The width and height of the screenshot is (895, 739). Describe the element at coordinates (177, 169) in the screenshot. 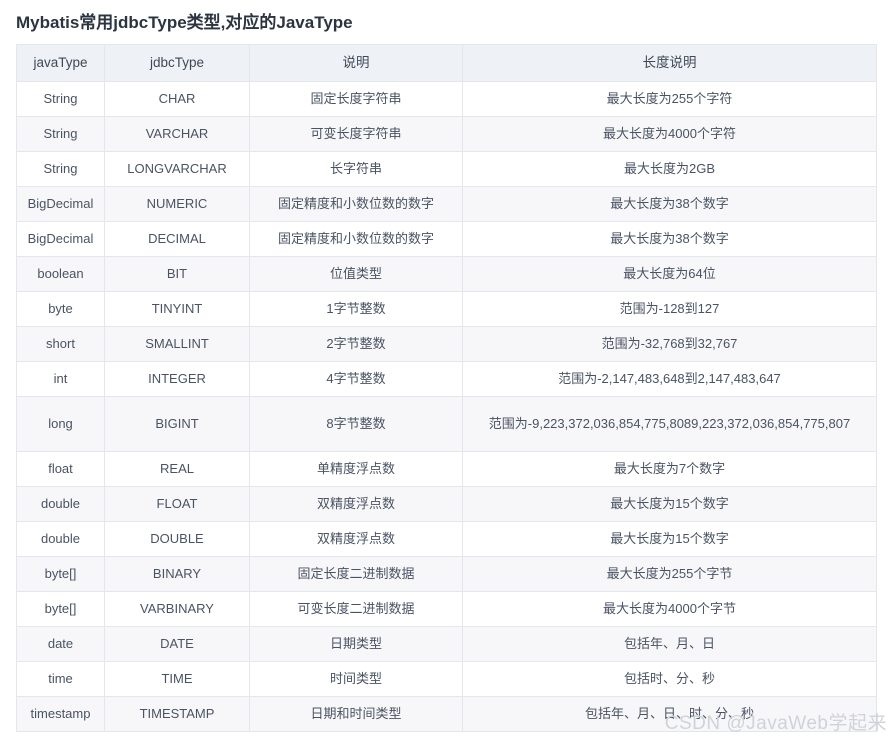

I see `cell-jdbctype: LONGVARCHAR` at that location.